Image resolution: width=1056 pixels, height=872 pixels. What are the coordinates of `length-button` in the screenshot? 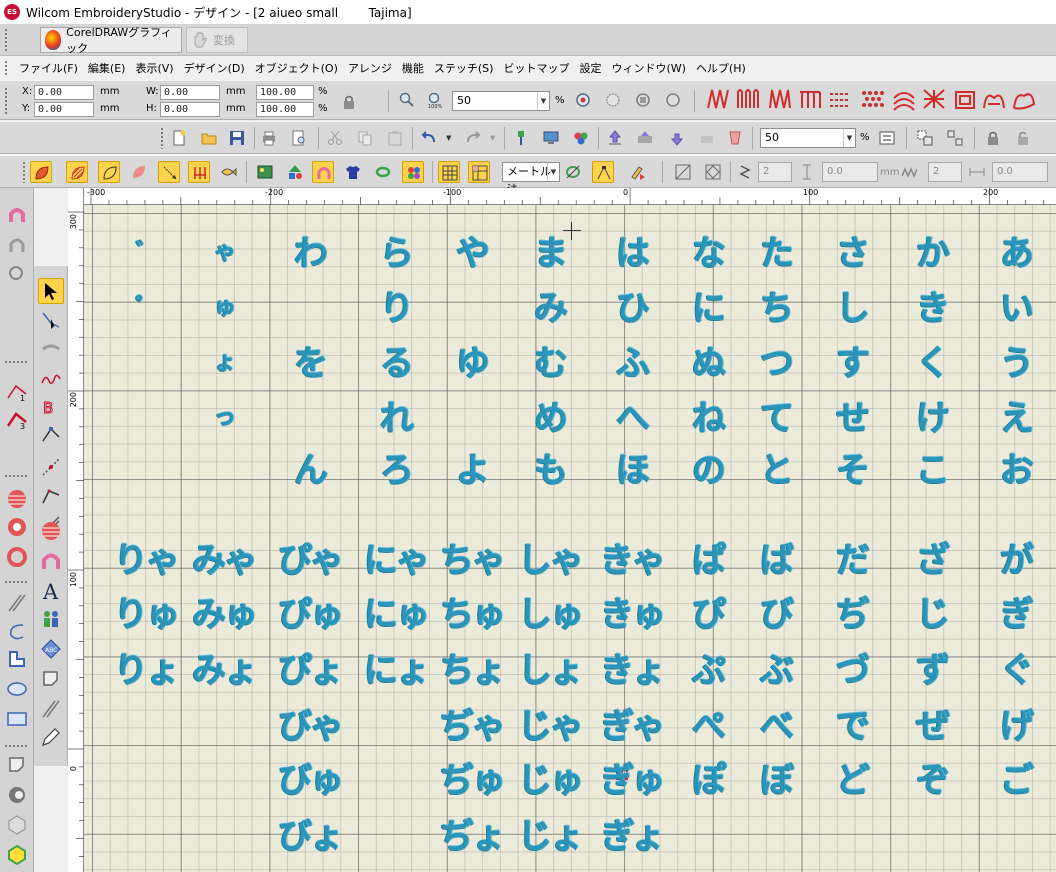 It's located at (807, 172).